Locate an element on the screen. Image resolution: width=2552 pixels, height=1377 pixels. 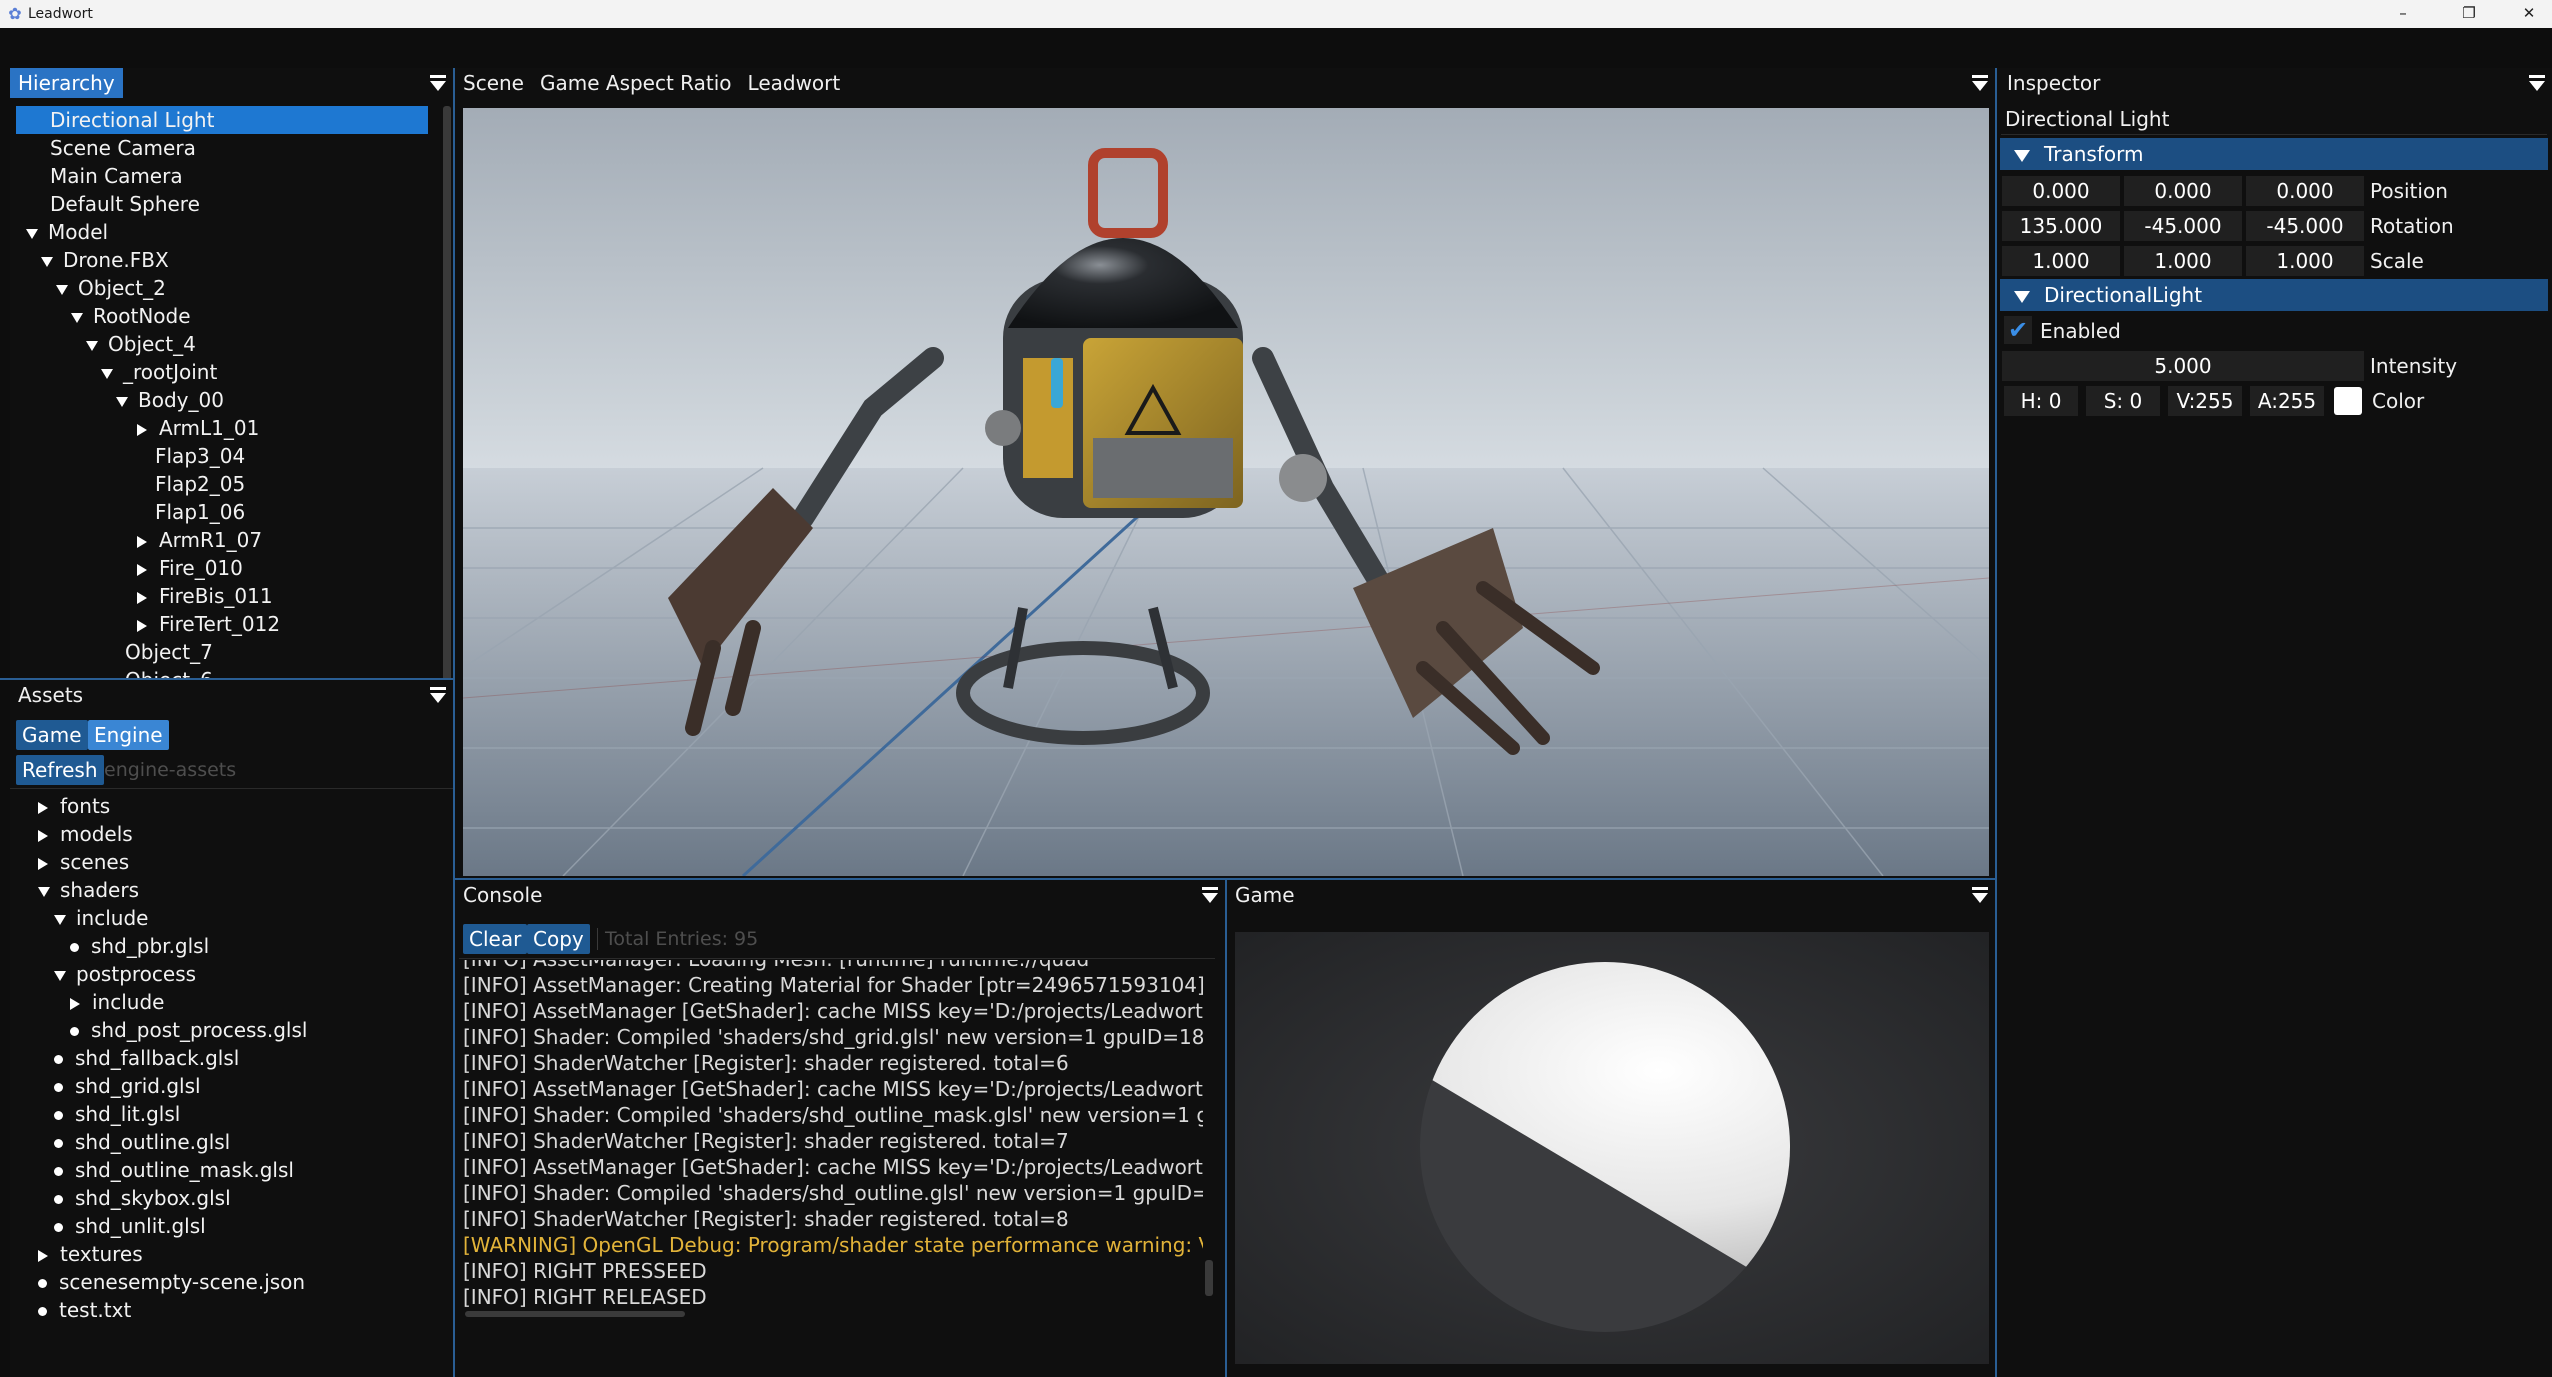
position-z-field: 0.000 is located at coordinates (2305, 191).